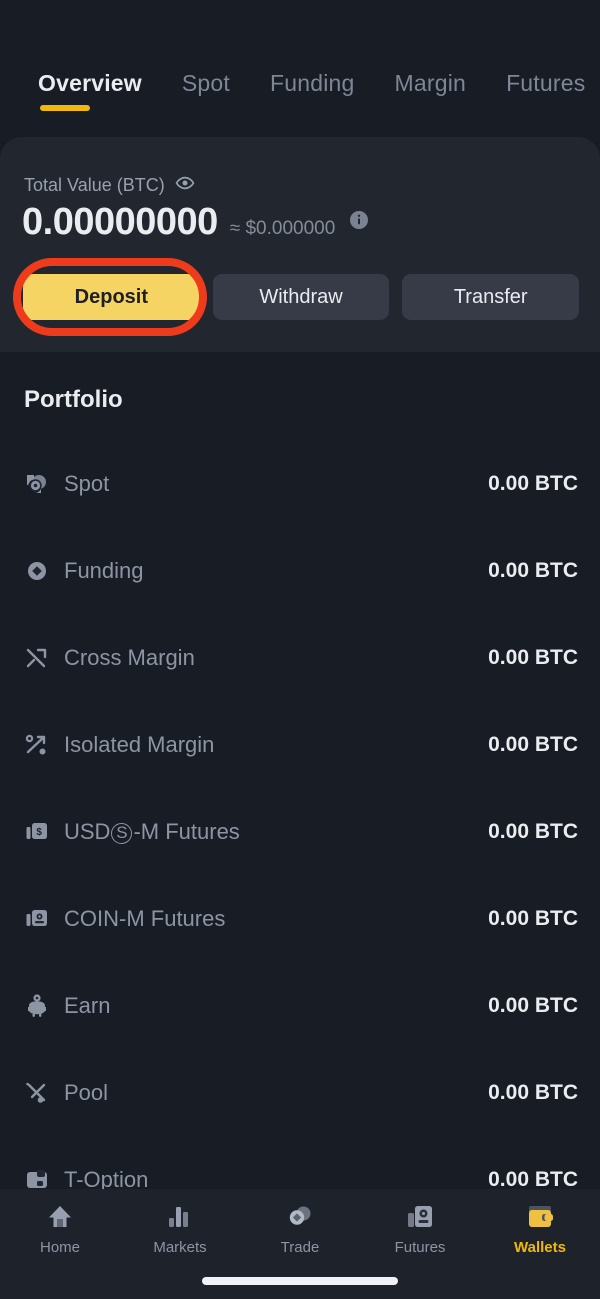 The width and height of the screenshot is (600, 1299). I want to click on portfolio-row-label: Spot, so click(87, 483).